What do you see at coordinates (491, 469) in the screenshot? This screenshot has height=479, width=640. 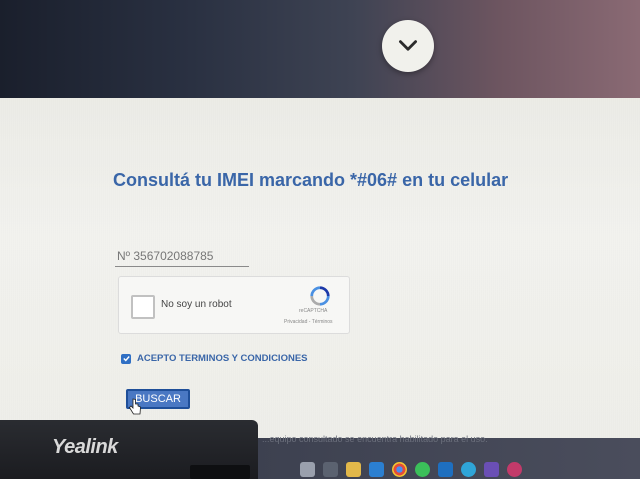 I see `app-icon` at bounding box center [491, 469].